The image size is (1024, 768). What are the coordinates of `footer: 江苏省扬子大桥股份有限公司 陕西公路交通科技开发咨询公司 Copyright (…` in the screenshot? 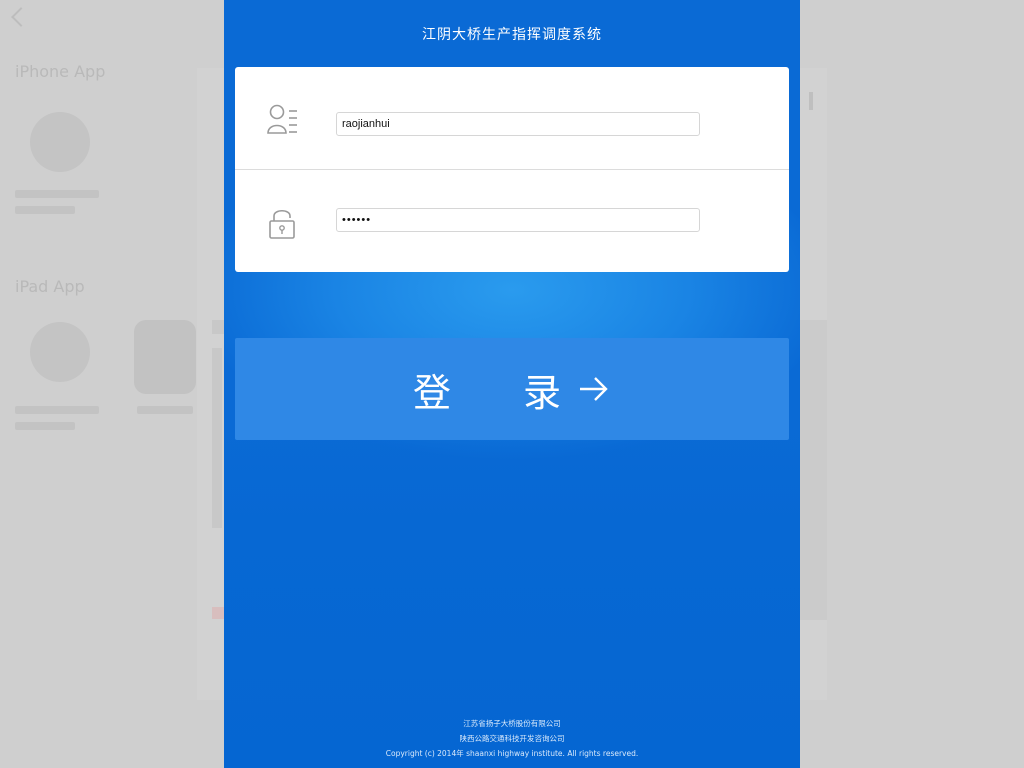 It's located at (512, 738).